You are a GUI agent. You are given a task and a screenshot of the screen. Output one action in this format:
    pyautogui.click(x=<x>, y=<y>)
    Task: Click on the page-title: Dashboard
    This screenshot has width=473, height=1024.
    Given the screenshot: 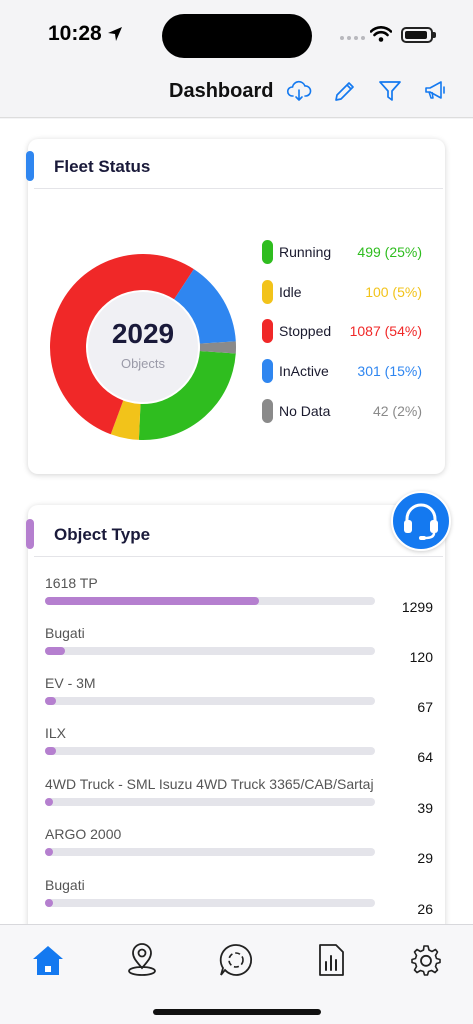 What is the action you would take?
    pyautogui.click(x=221, y=91)
    